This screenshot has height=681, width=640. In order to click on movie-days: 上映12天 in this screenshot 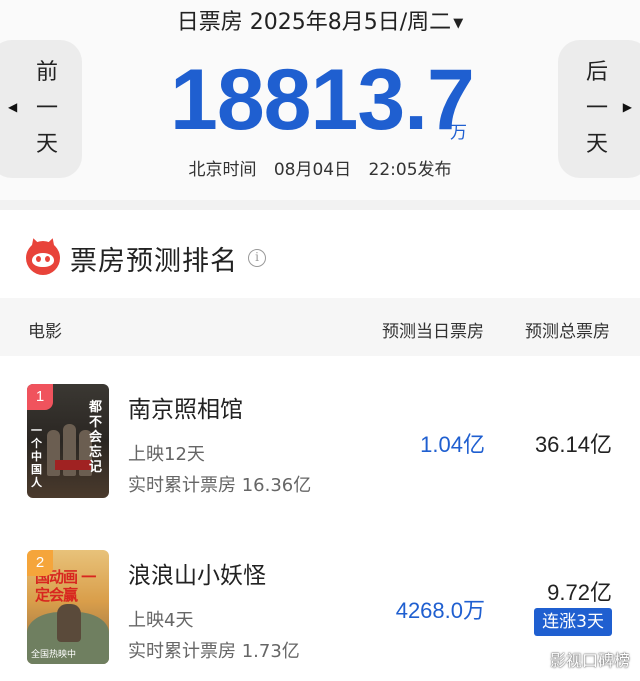, I will do `click(166, 454)`.